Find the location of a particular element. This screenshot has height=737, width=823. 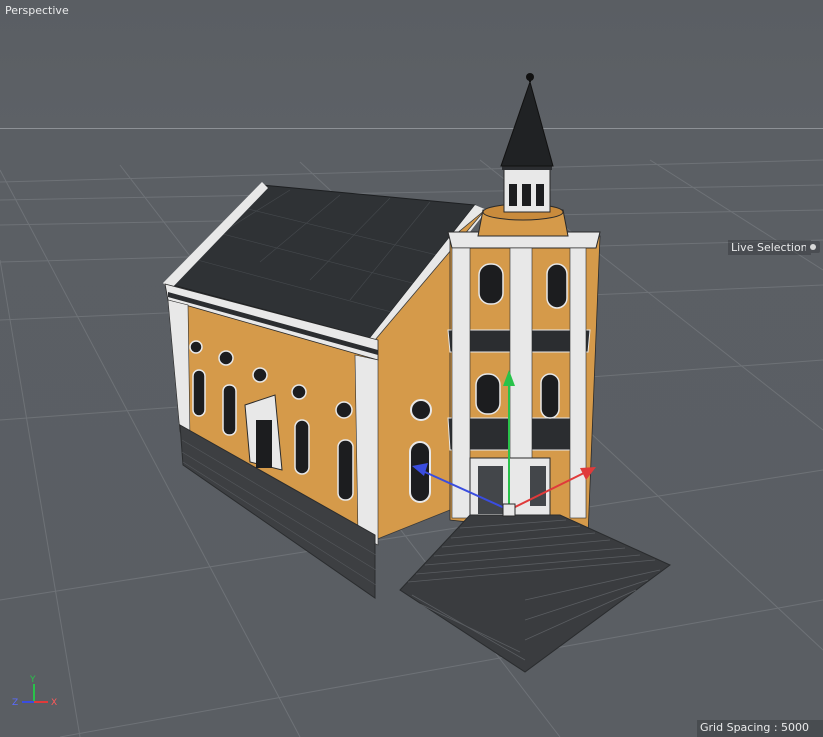

front-round-window is located at coordinates (421, 410).